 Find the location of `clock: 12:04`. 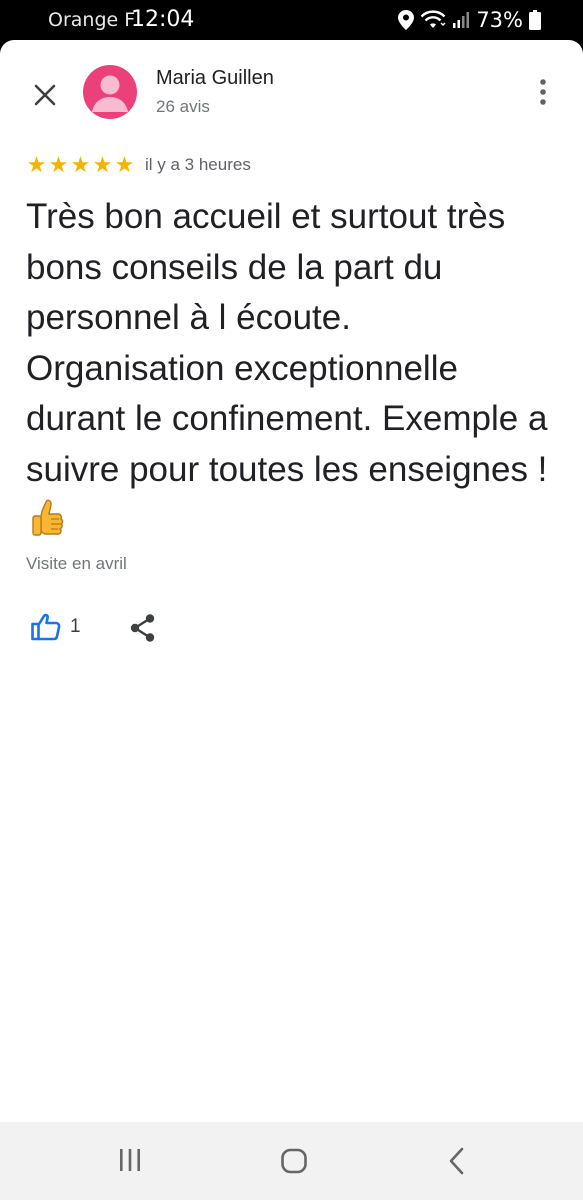

clock: 12:04 is located at coordinates (163, 19).